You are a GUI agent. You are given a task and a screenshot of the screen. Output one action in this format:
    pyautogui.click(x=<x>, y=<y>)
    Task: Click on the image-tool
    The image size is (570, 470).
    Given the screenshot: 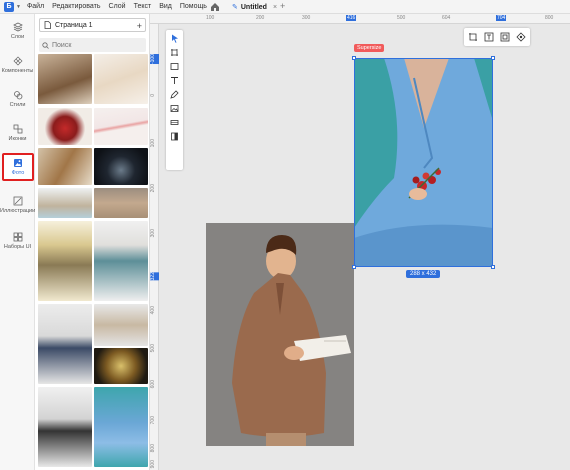 What is the action you would take?
    pyautogui.click(x=174, y=108)
    